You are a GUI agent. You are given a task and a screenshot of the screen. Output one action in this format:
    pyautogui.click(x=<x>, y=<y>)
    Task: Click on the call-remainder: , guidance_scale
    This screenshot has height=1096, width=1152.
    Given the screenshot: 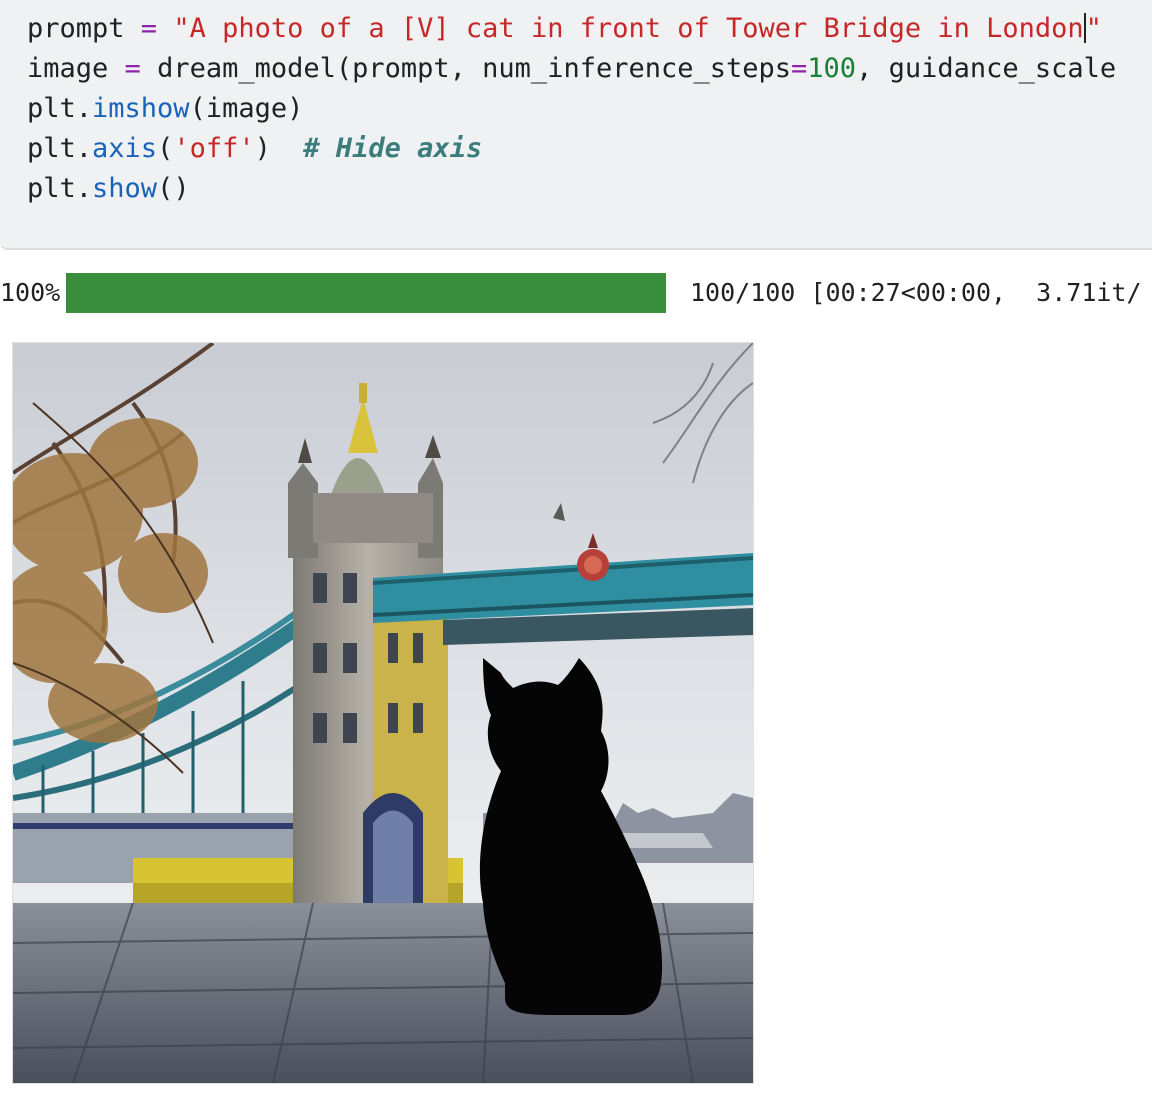 What is the action you would take?
    pyautogui.click(x=986, y=68)
    